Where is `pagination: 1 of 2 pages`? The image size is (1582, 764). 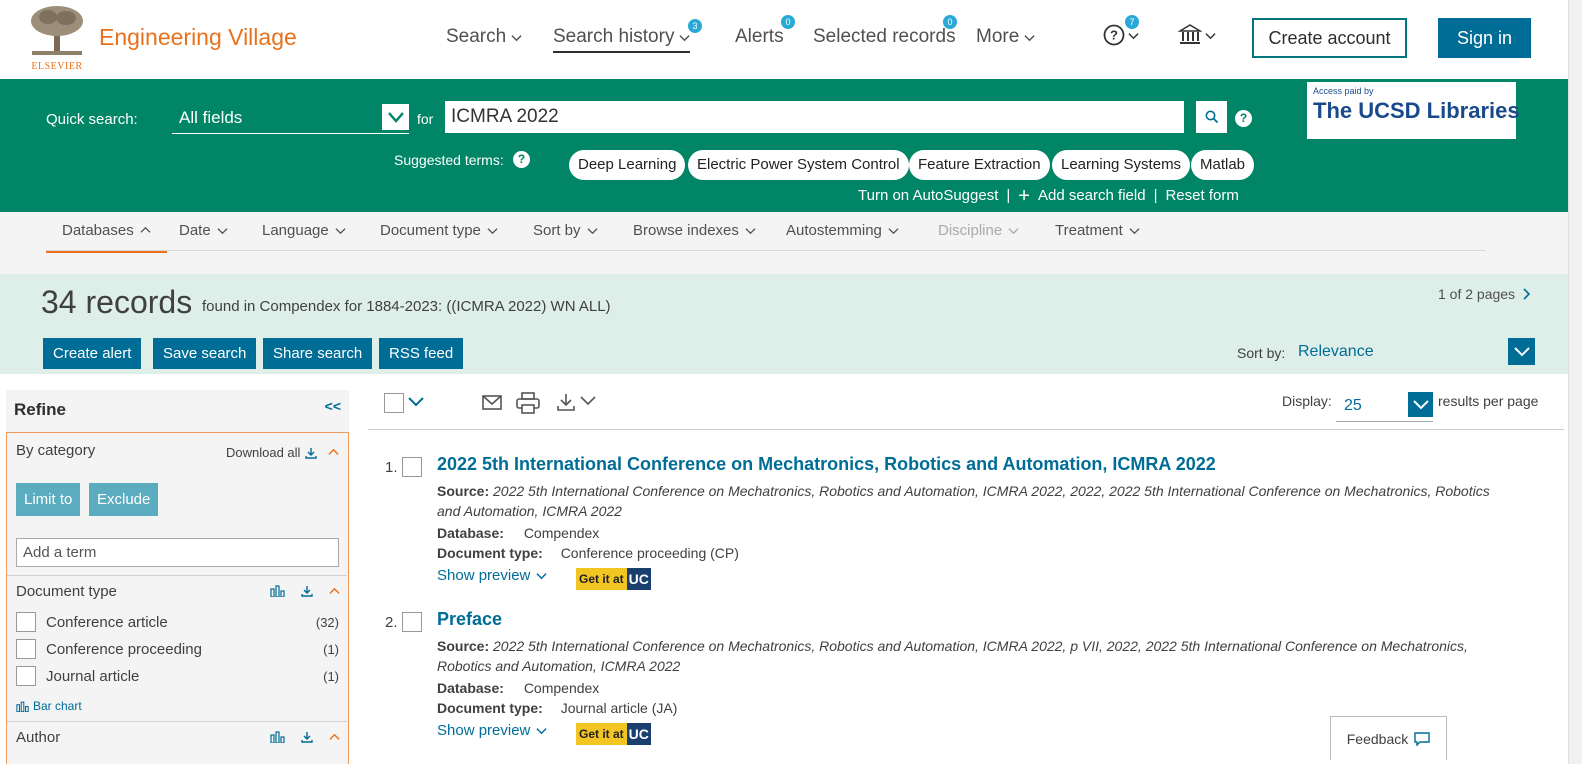
pagination: 1 of 2 pages is located at coordinates (1484, 294).